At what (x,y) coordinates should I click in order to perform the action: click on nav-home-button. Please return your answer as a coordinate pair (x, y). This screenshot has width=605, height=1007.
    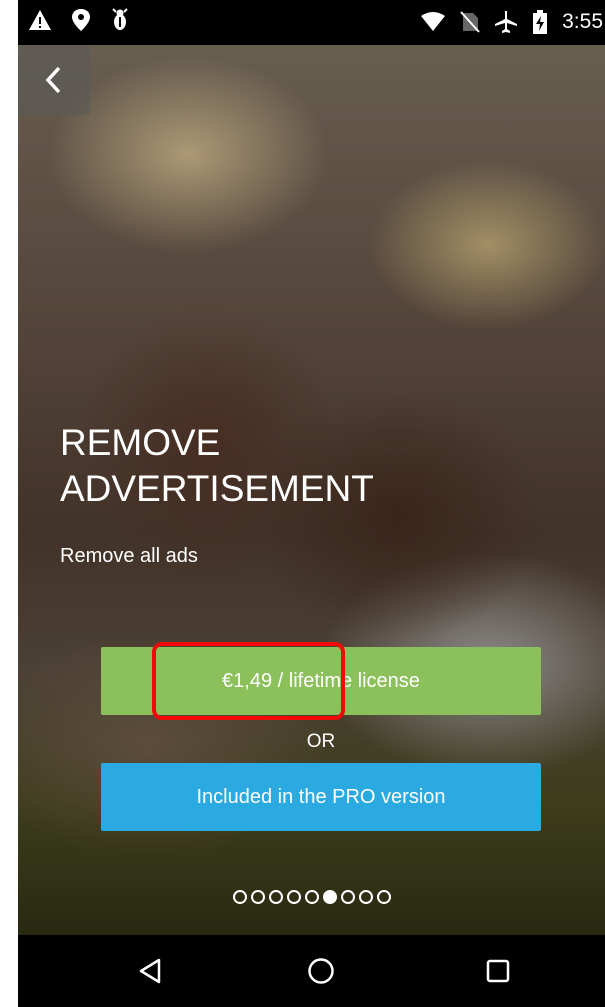
    Looking at the image, I should click on (321, 971).